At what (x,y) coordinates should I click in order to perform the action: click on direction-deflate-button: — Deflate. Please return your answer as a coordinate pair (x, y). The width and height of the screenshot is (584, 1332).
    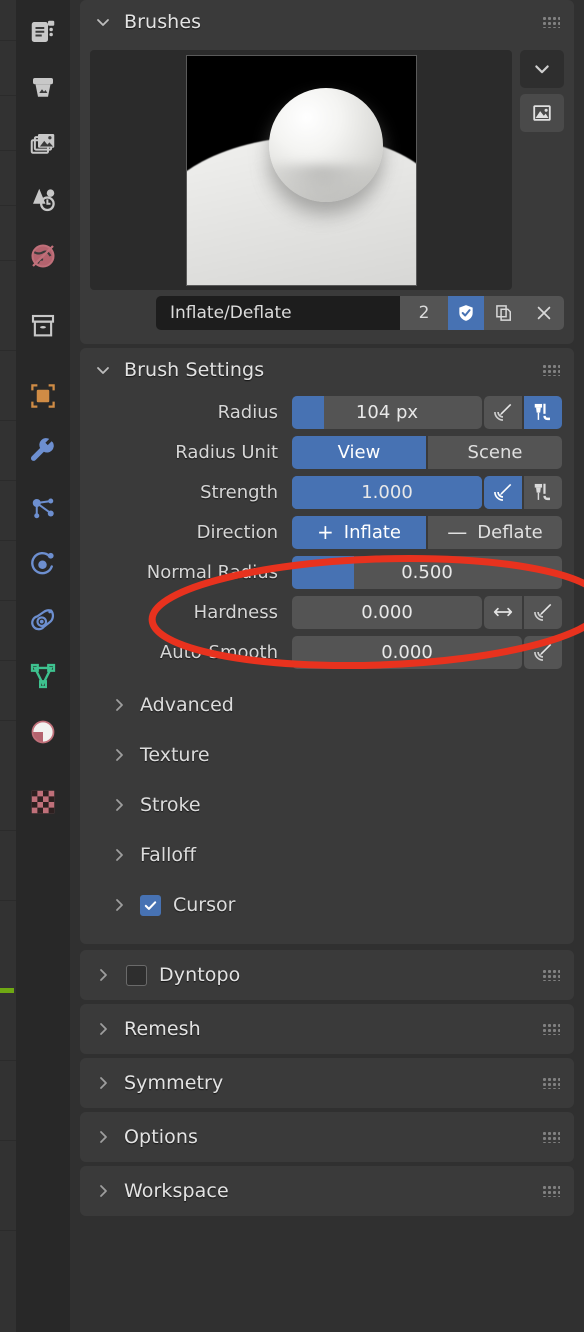
    Looking at the image, I should click on (495, 532).